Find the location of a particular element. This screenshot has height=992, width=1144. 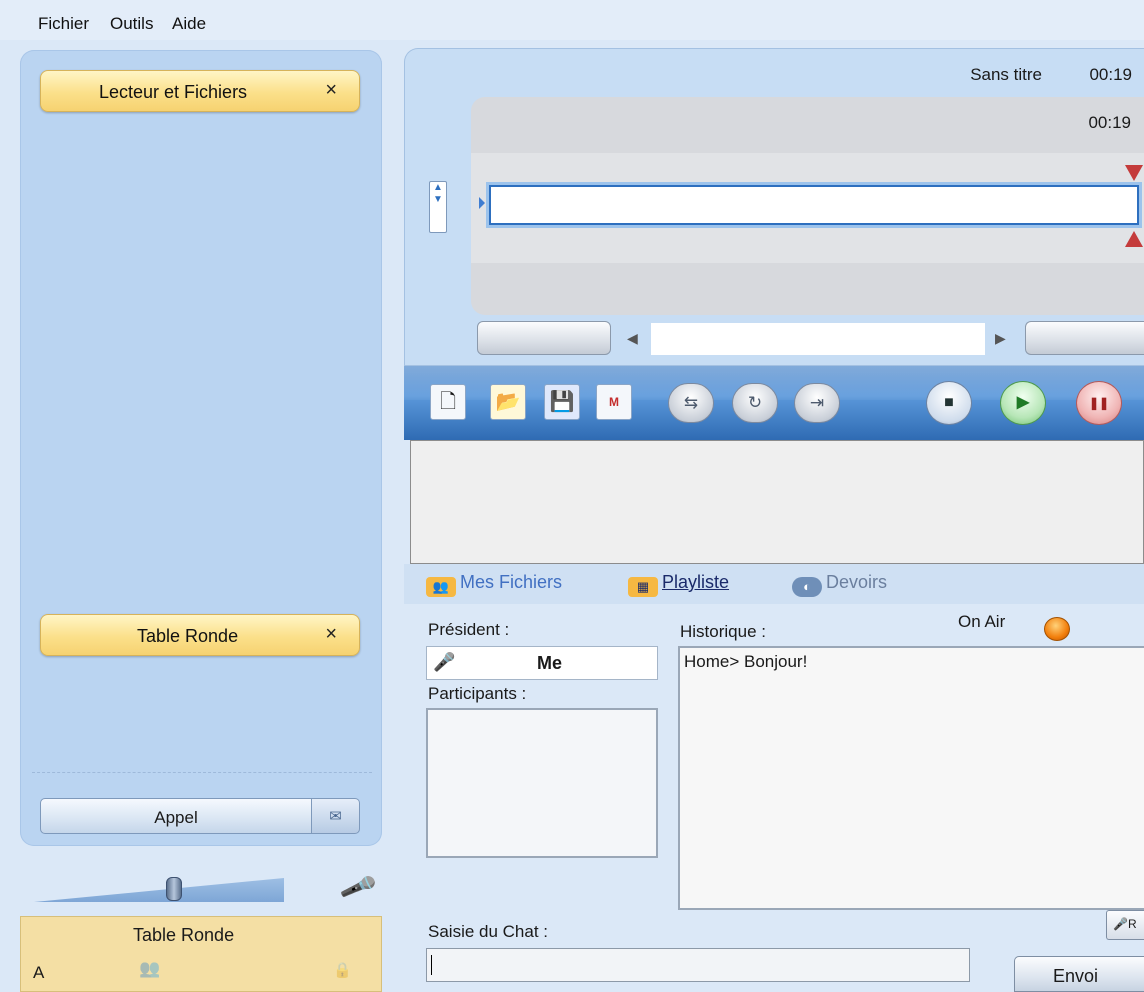

toolbar: 🗋 📂 💾 M ⇆ ↻ ⇥ ■ ▶ ❚❚ is located at coordinates (774, 403).